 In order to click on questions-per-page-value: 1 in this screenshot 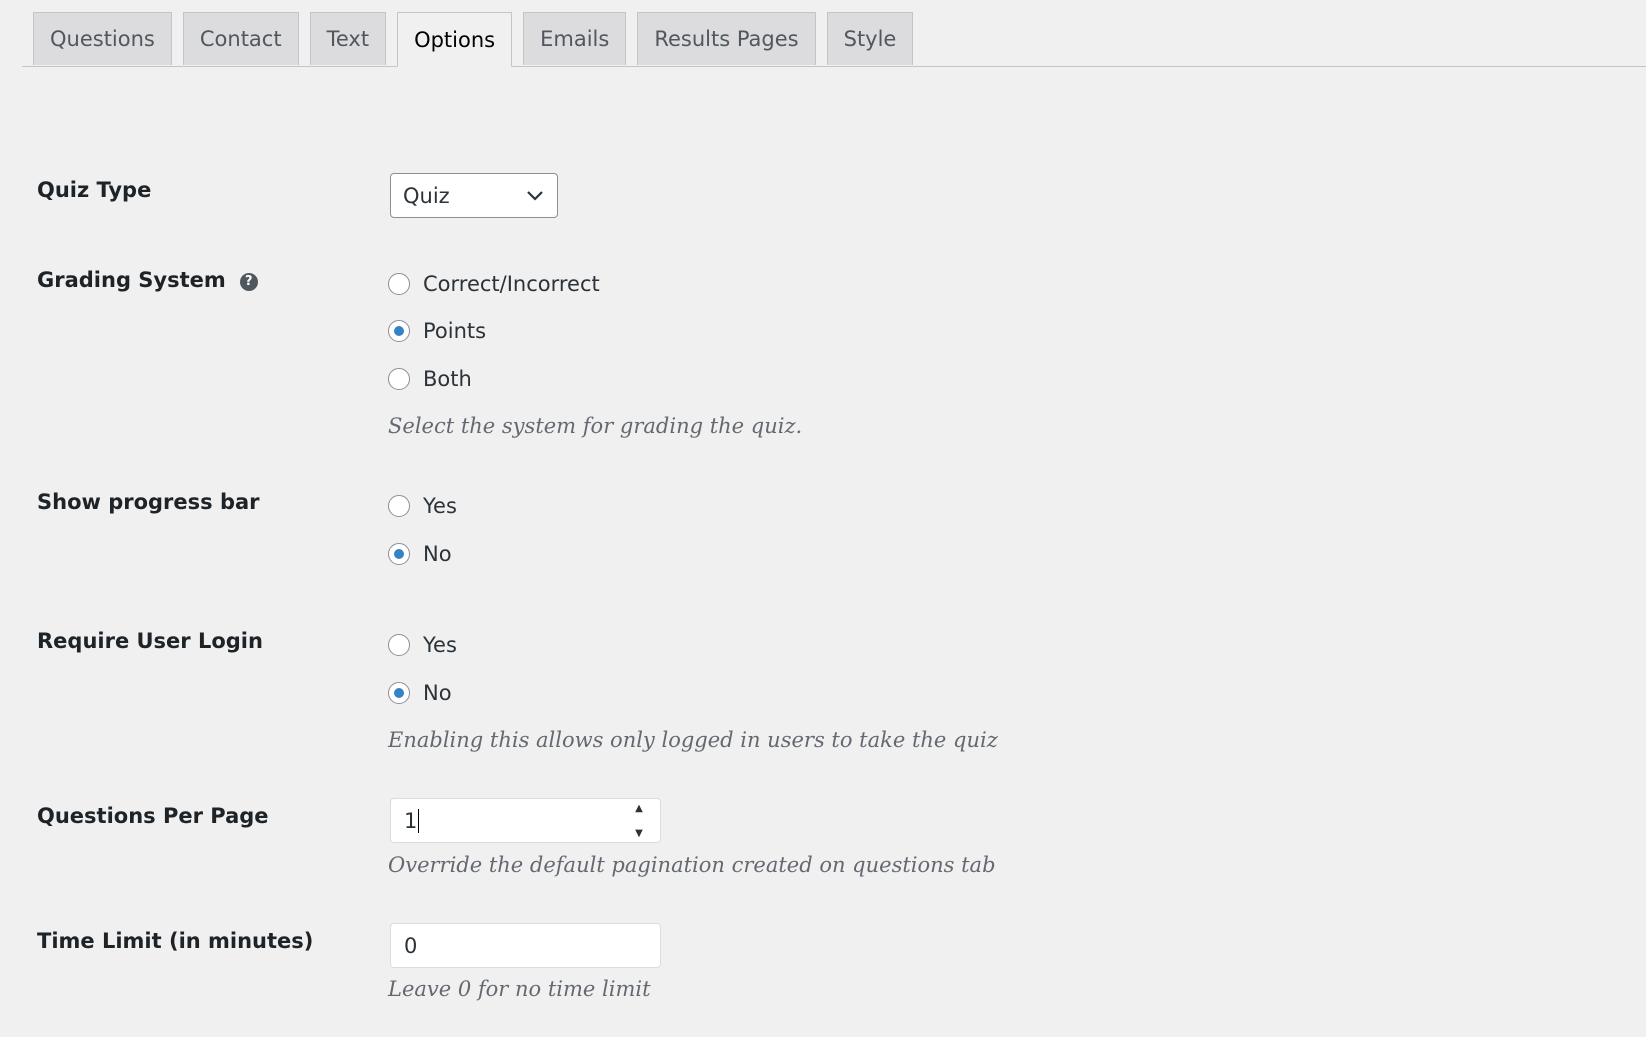, I will do `click(411, 820)`.